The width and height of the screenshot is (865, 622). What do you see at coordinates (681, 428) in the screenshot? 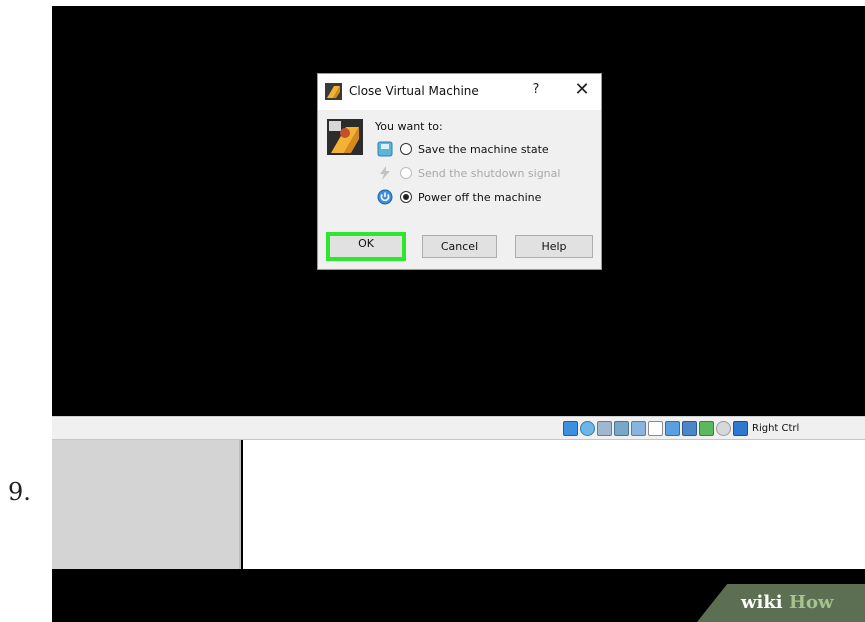
I see `status-icons: Right Ctrl` at bounding box center [681, 428].